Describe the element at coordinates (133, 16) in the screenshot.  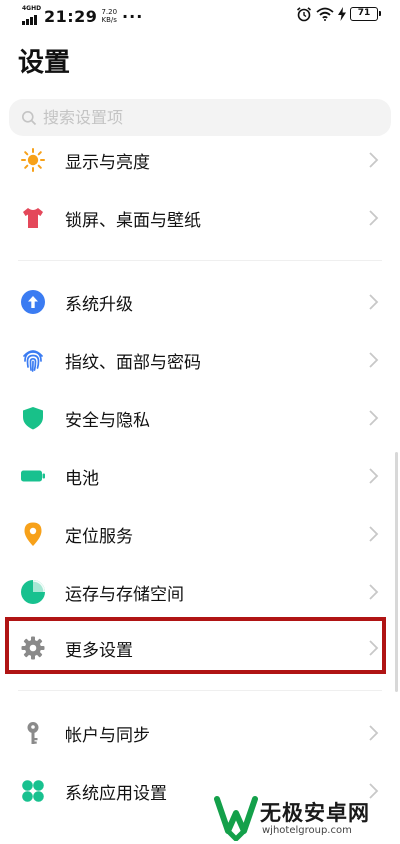
I see `more-notifications: ···` at that location.